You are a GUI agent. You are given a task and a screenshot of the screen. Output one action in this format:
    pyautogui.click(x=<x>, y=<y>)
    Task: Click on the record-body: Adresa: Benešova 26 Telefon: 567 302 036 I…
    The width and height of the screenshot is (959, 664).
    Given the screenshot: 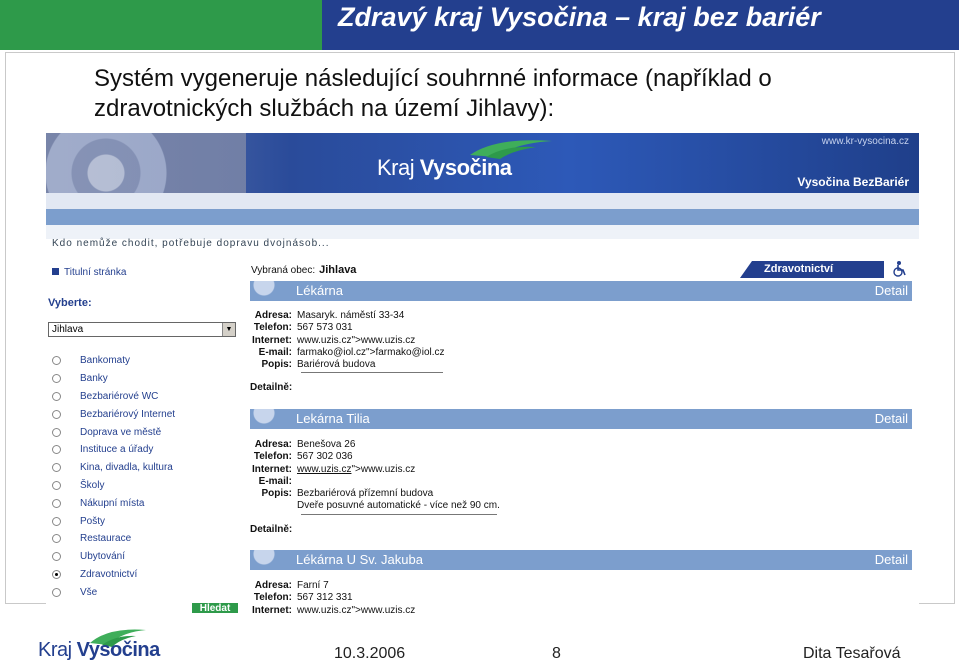 What is the action you would take?
    pyautogui.click(x=375, y=487)
    